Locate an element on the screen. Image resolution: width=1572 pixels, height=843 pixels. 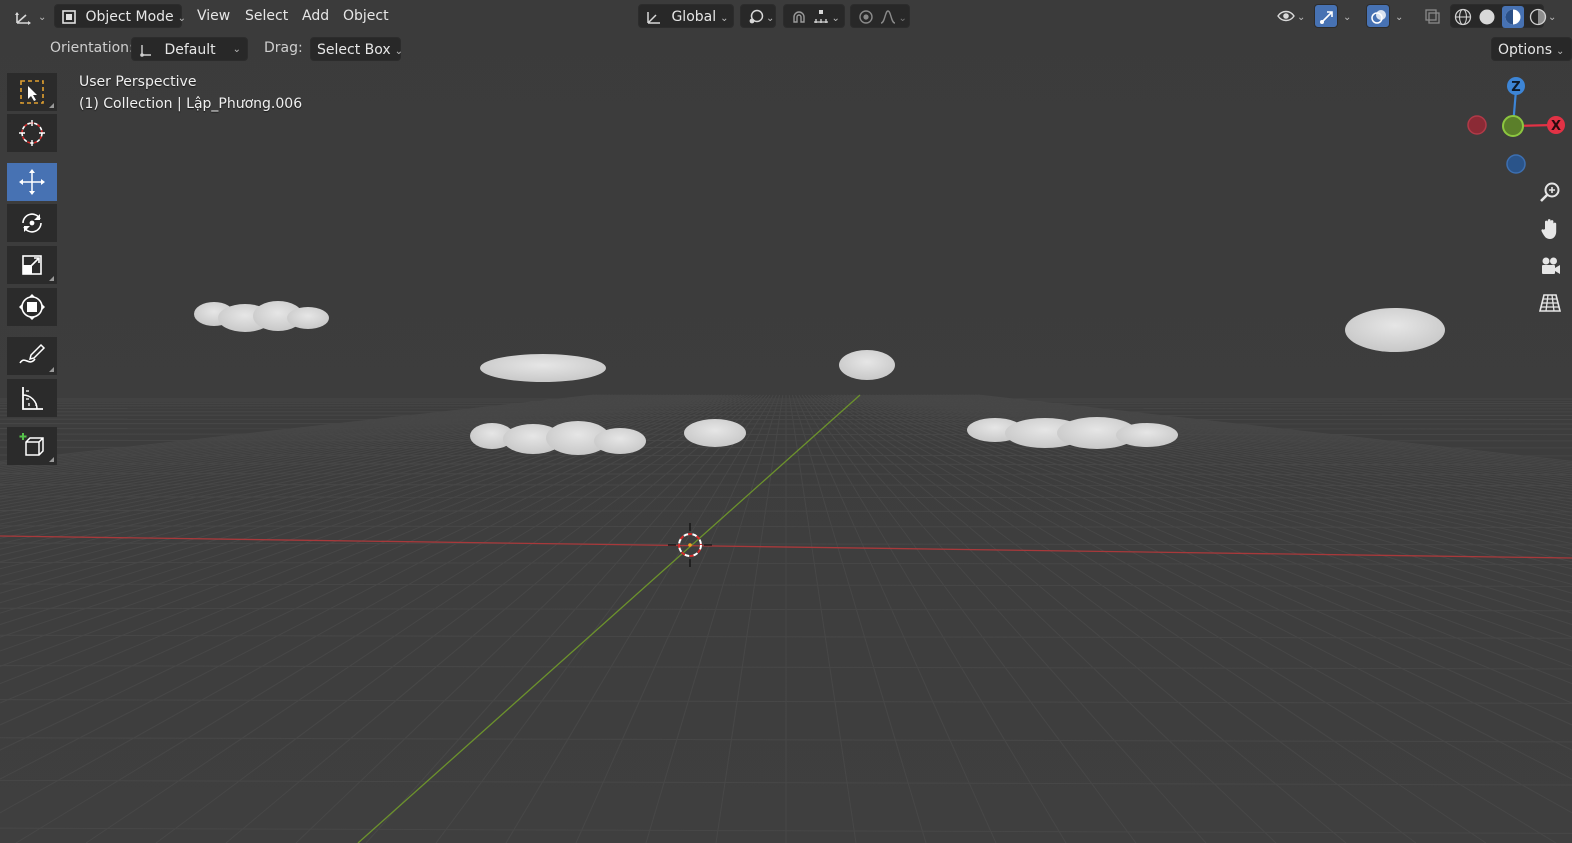
xray-icon is located at coordinates (1432, 16).